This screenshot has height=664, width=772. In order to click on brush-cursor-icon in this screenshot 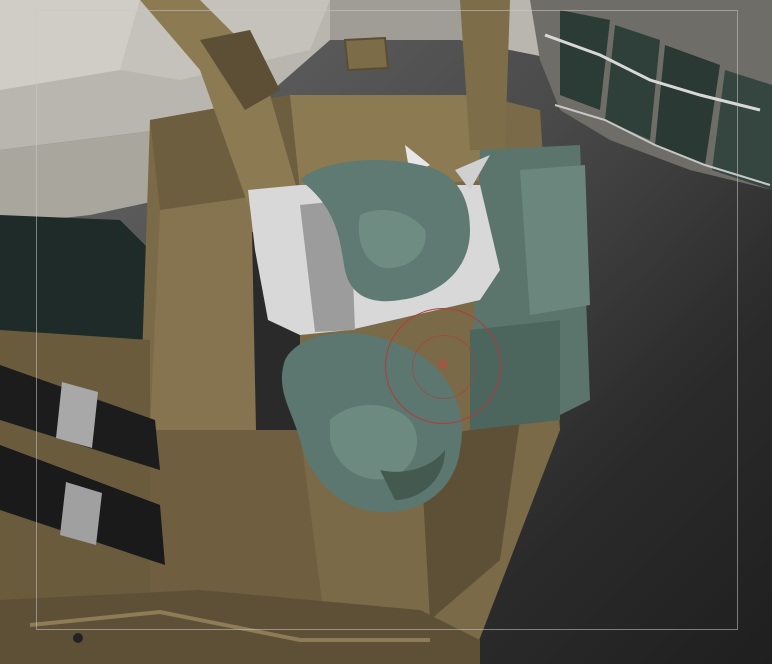, I will do `click(443, 366)`.